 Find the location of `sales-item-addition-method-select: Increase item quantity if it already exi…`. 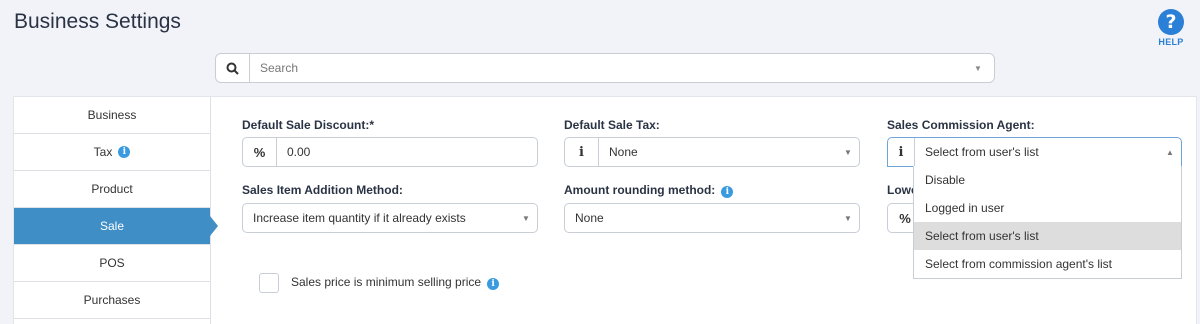

sales-item-addition-method-select: Increase item quantity if it already exi… is located at coordinates (390, 218).